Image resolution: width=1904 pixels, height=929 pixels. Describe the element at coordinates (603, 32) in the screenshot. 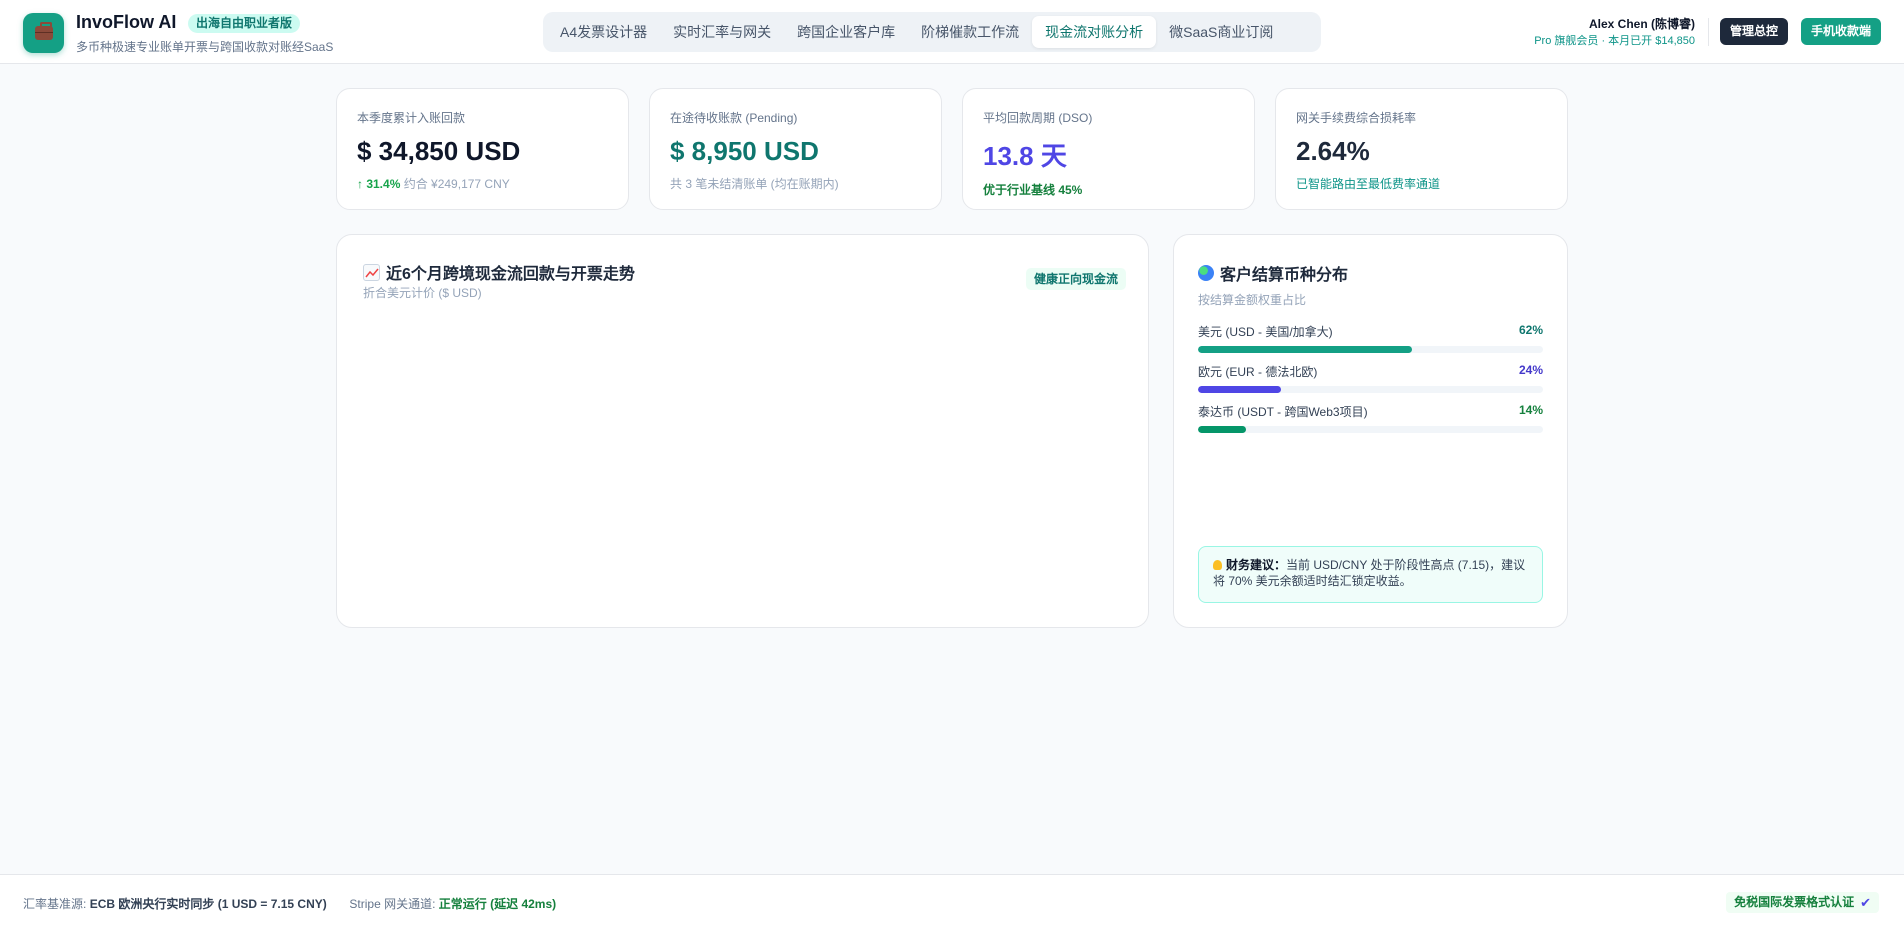

I see `tab-invoice-designer: A4发票设计器` at that location.